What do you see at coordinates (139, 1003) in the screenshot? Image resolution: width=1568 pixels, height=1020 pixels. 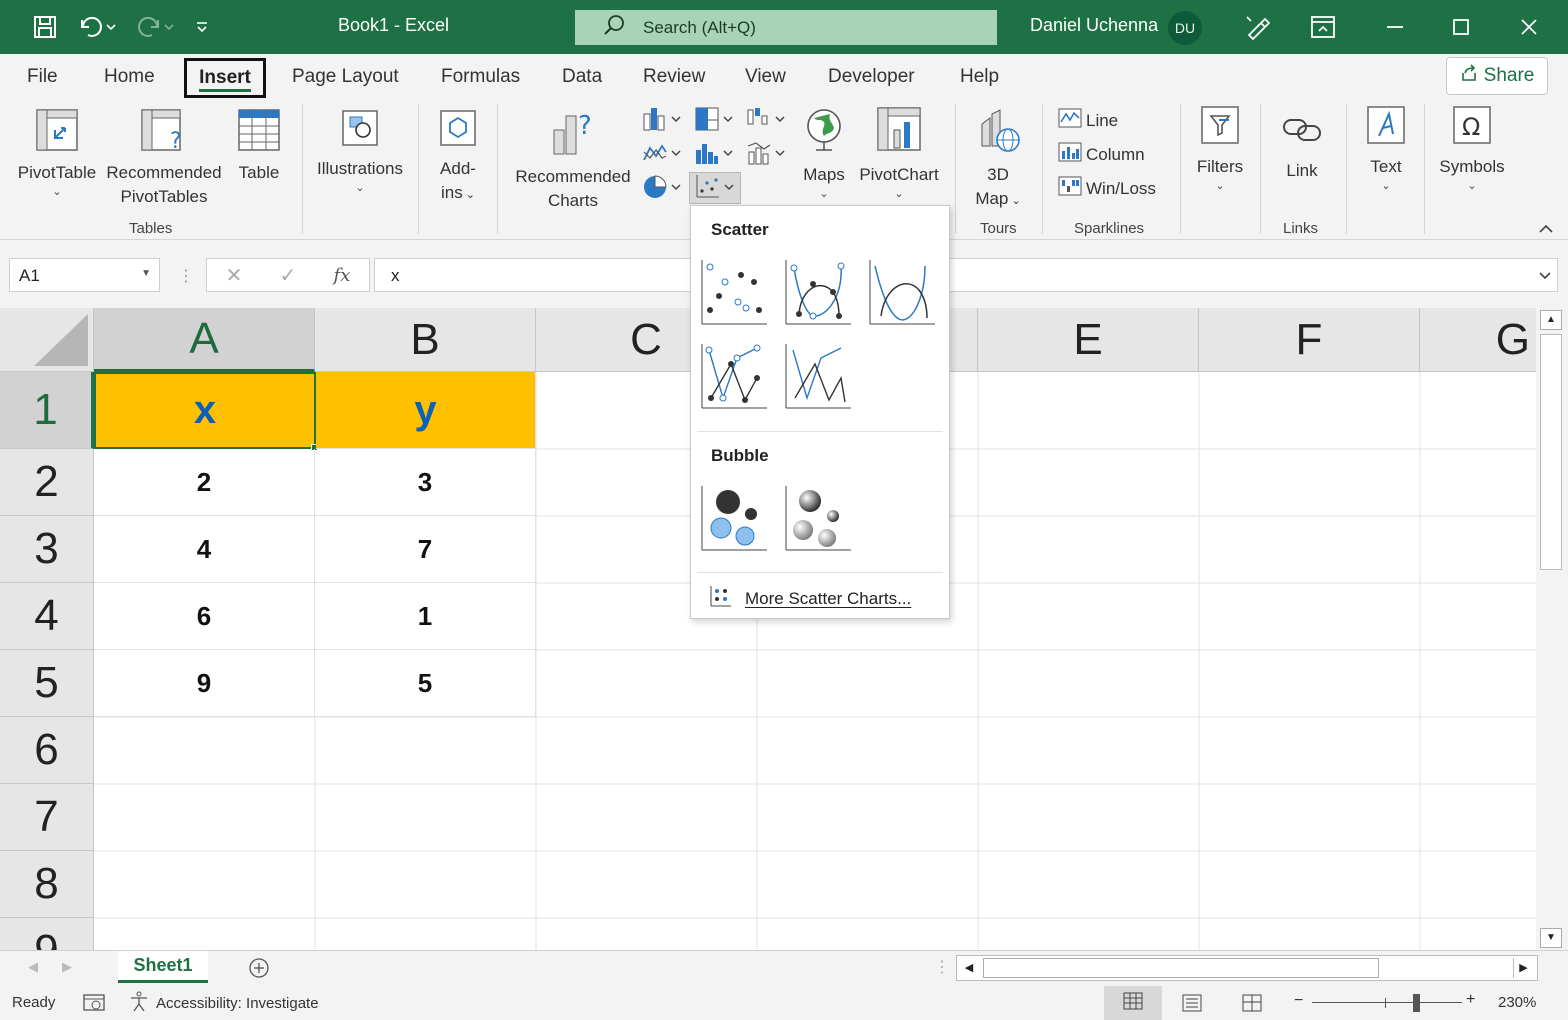 I see `accessibility-icon` at bounding box center [139, 1003].